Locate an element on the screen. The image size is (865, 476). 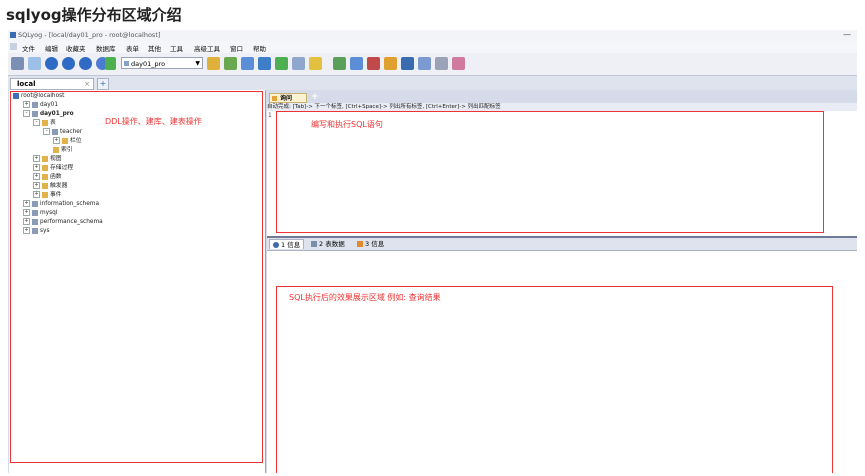
menu-doc-icon is located at coordinates (13, 46).